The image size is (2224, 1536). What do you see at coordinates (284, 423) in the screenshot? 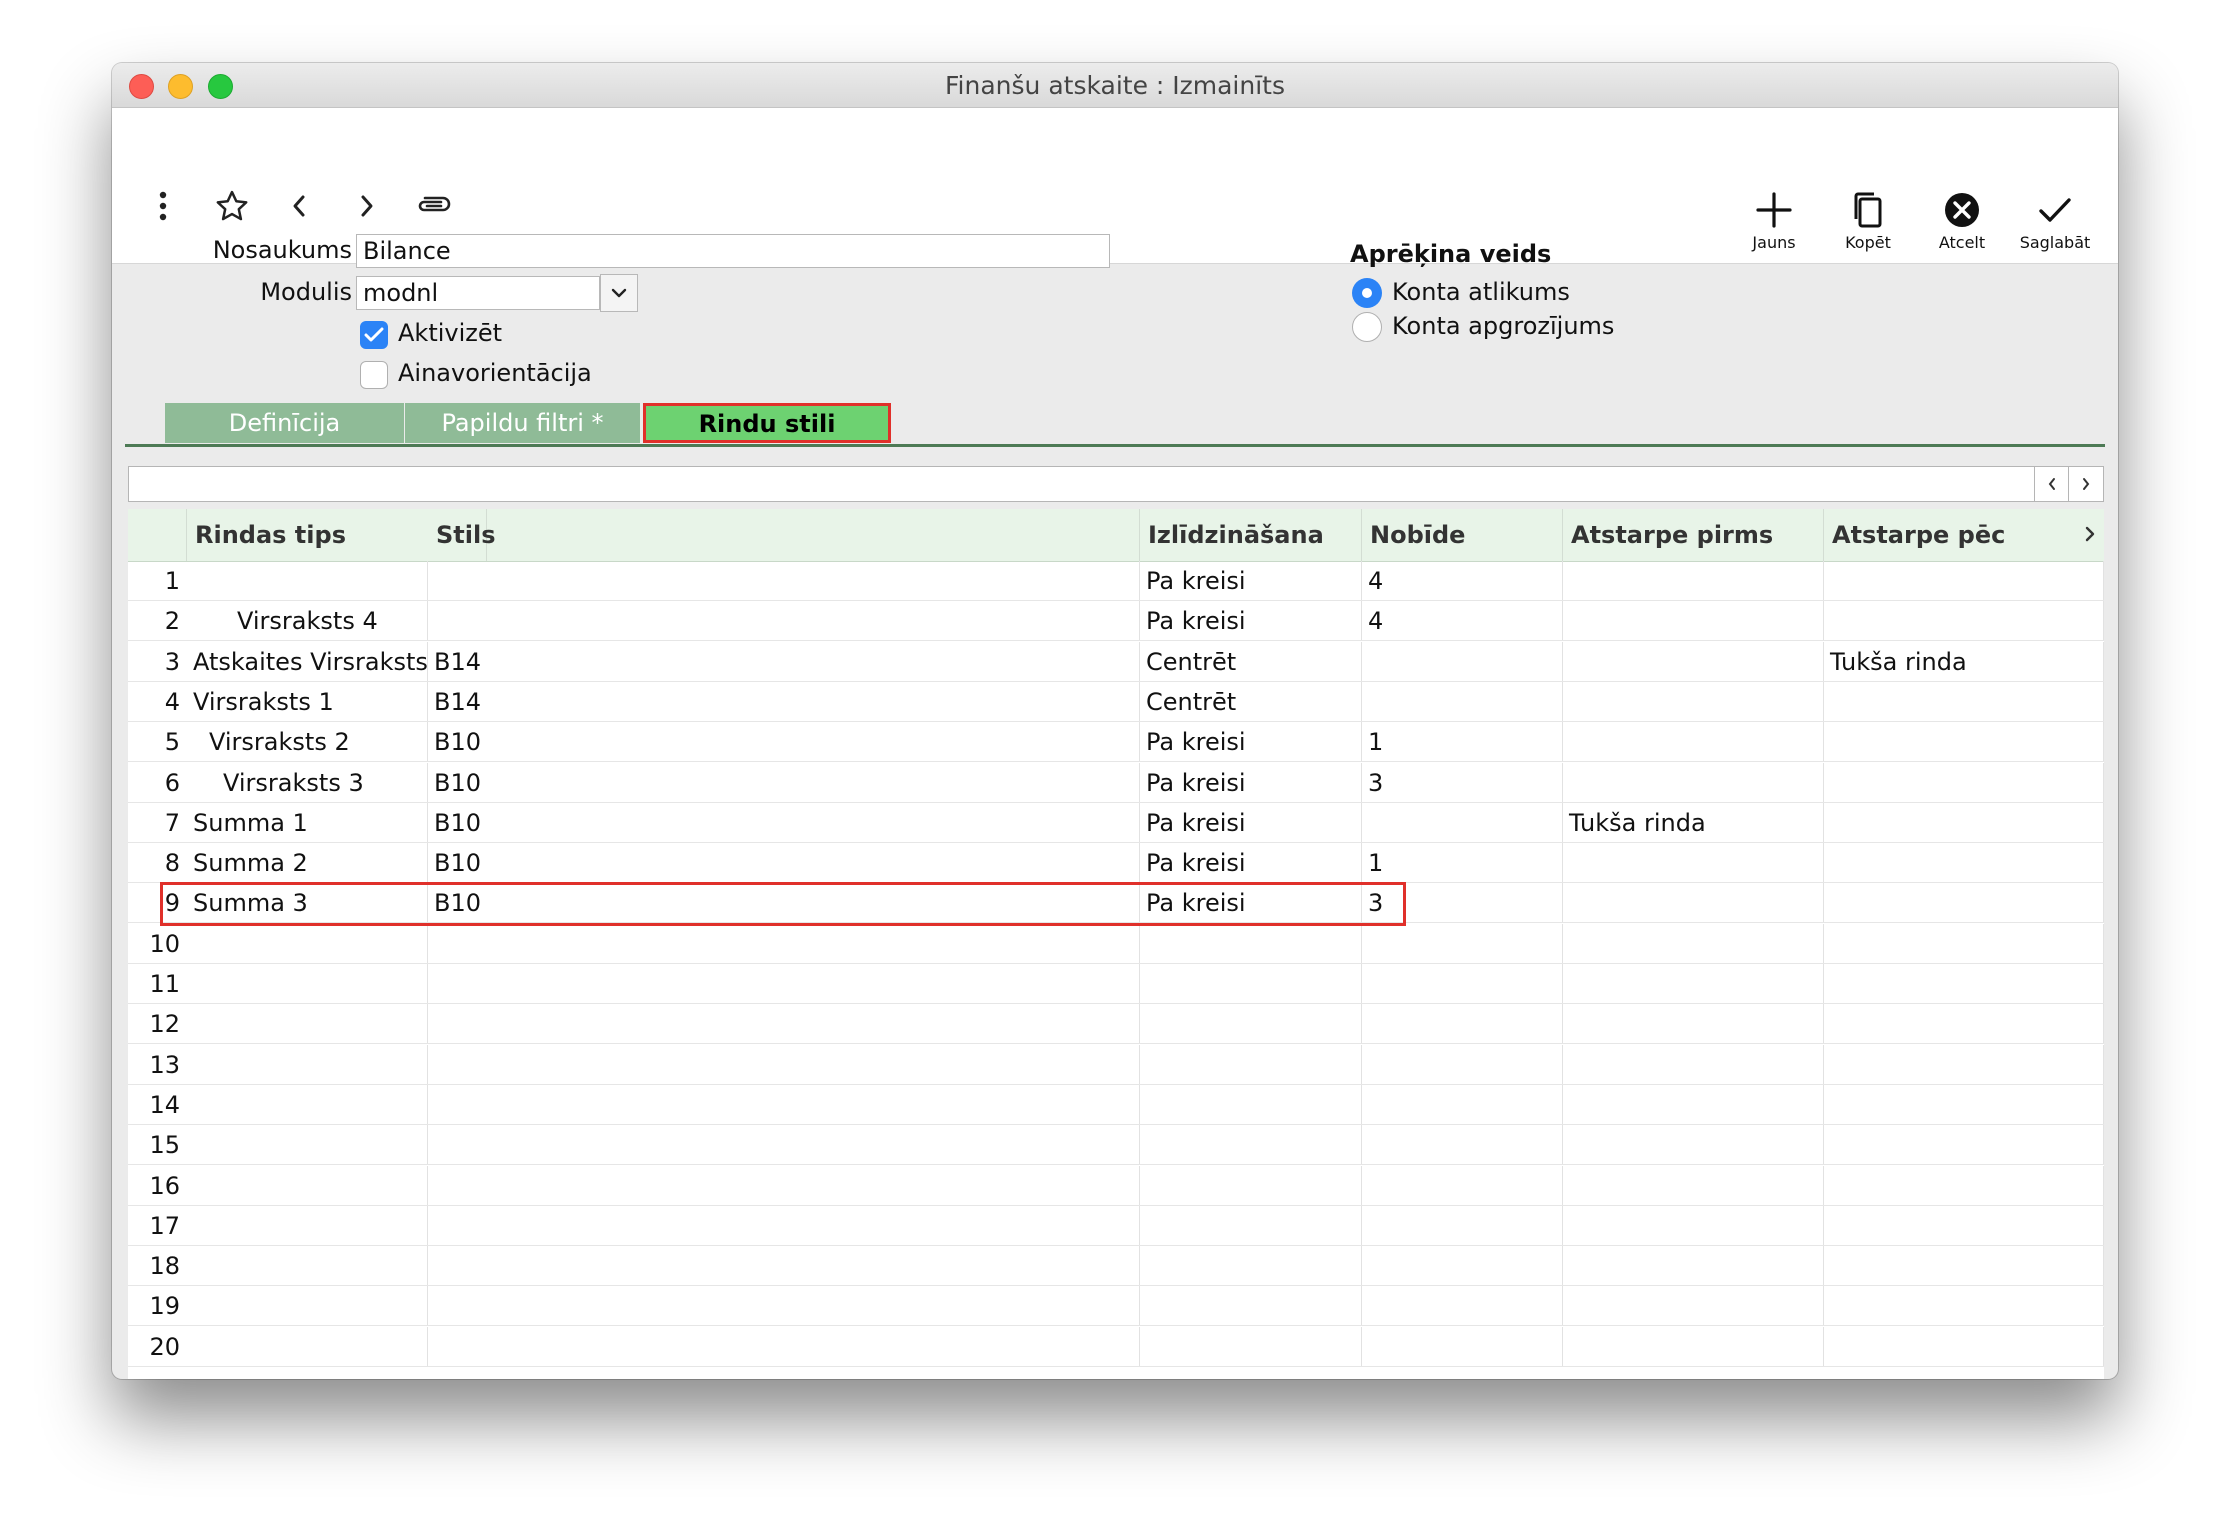
I see `tab-definition: Definīcija` at bounding box center [284, 423].